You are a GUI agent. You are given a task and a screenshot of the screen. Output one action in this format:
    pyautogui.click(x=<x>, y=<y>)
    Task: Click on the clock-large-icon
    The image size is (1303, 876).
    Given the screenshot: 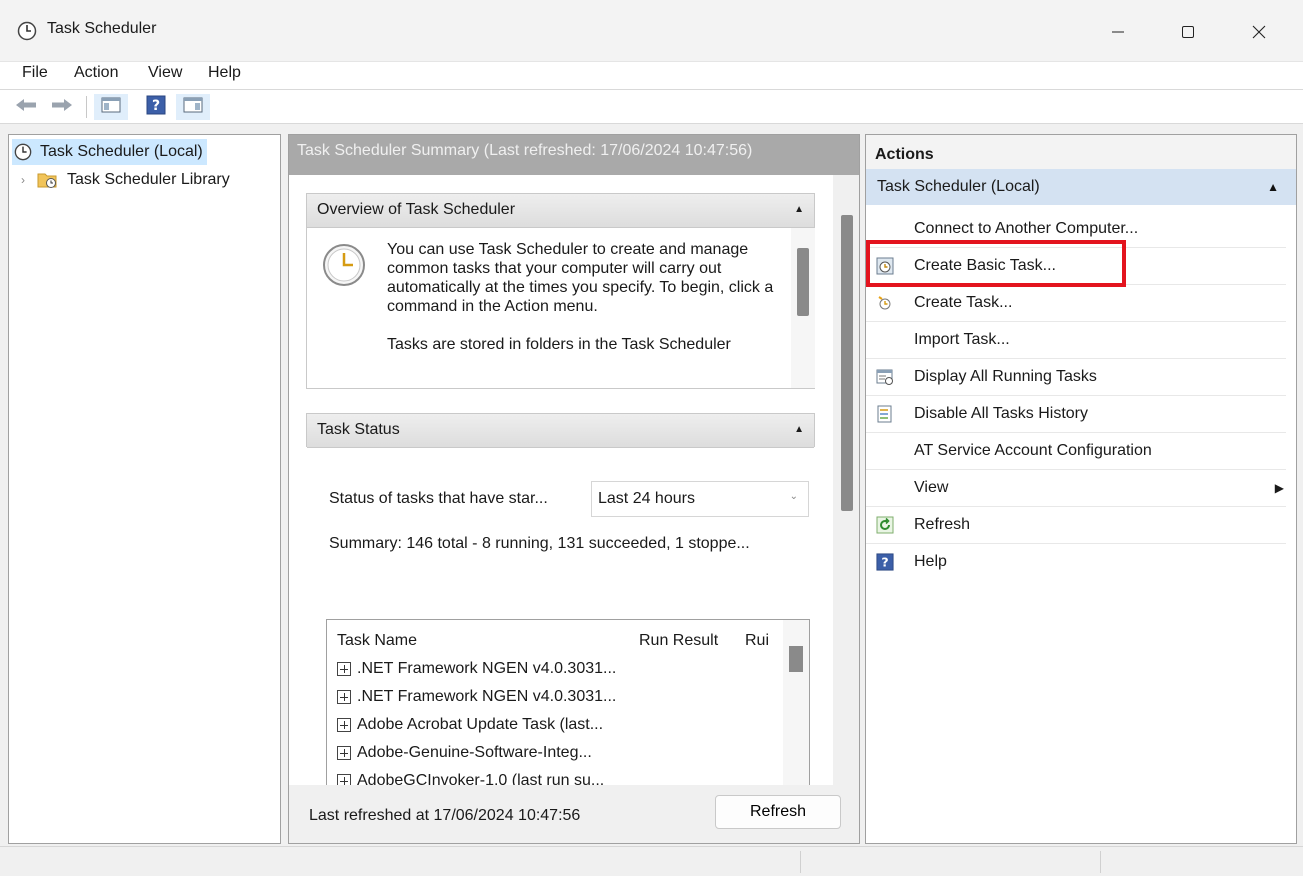 What is the action you would take?
    pyautogui.click(x=344, y=267)
    